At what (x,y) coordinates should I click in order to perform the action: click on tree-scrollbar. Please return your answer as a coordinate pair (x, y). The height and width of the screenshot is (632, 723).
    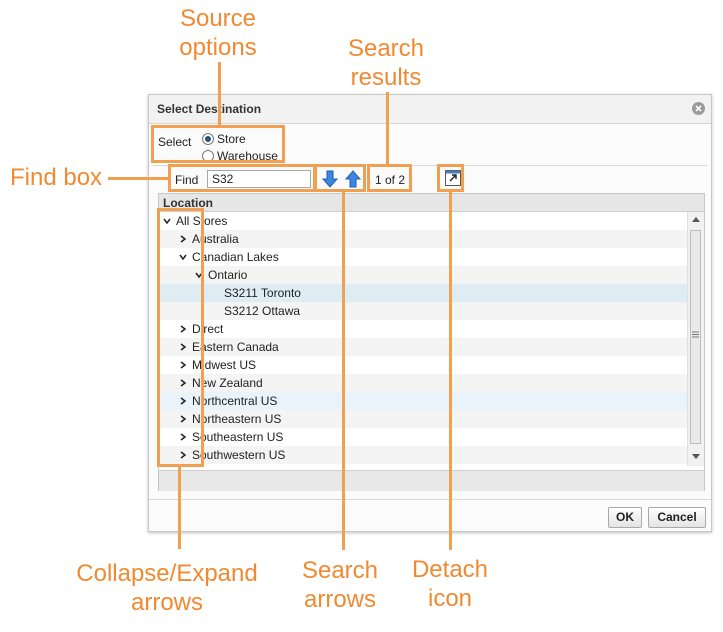
    Looking at the image, I should click on (695, 339).